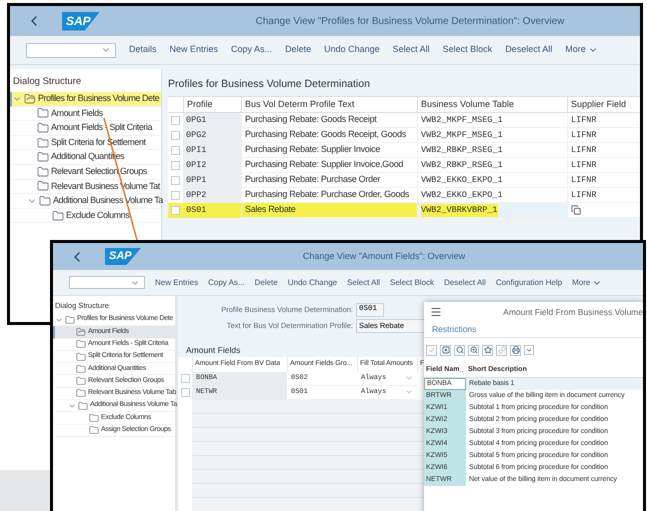  Describe the element at coordinates (47, 82) in the screenshot. I see `panel-title: Dialog Structure` at that location.